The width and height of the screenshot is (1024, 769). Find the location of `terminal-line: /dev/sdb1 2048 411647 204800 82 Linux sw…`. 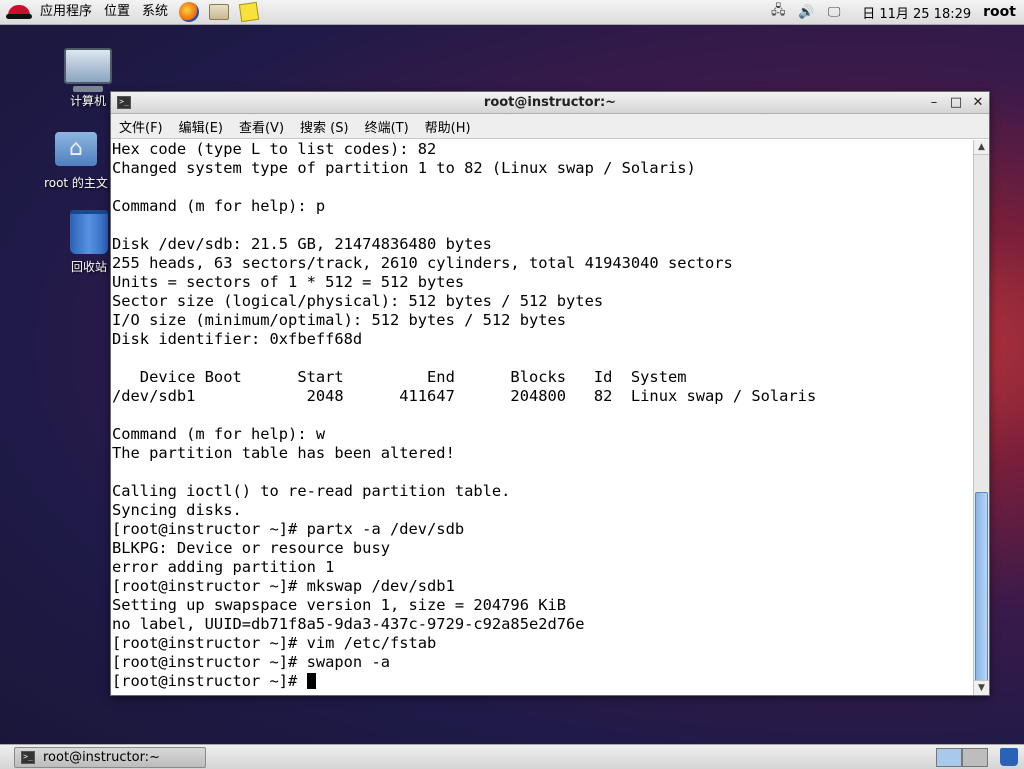

terminal-line: /dev/sdb1 2048 411647 204800 82 Linux sw… is located at coordinates (464, 396).